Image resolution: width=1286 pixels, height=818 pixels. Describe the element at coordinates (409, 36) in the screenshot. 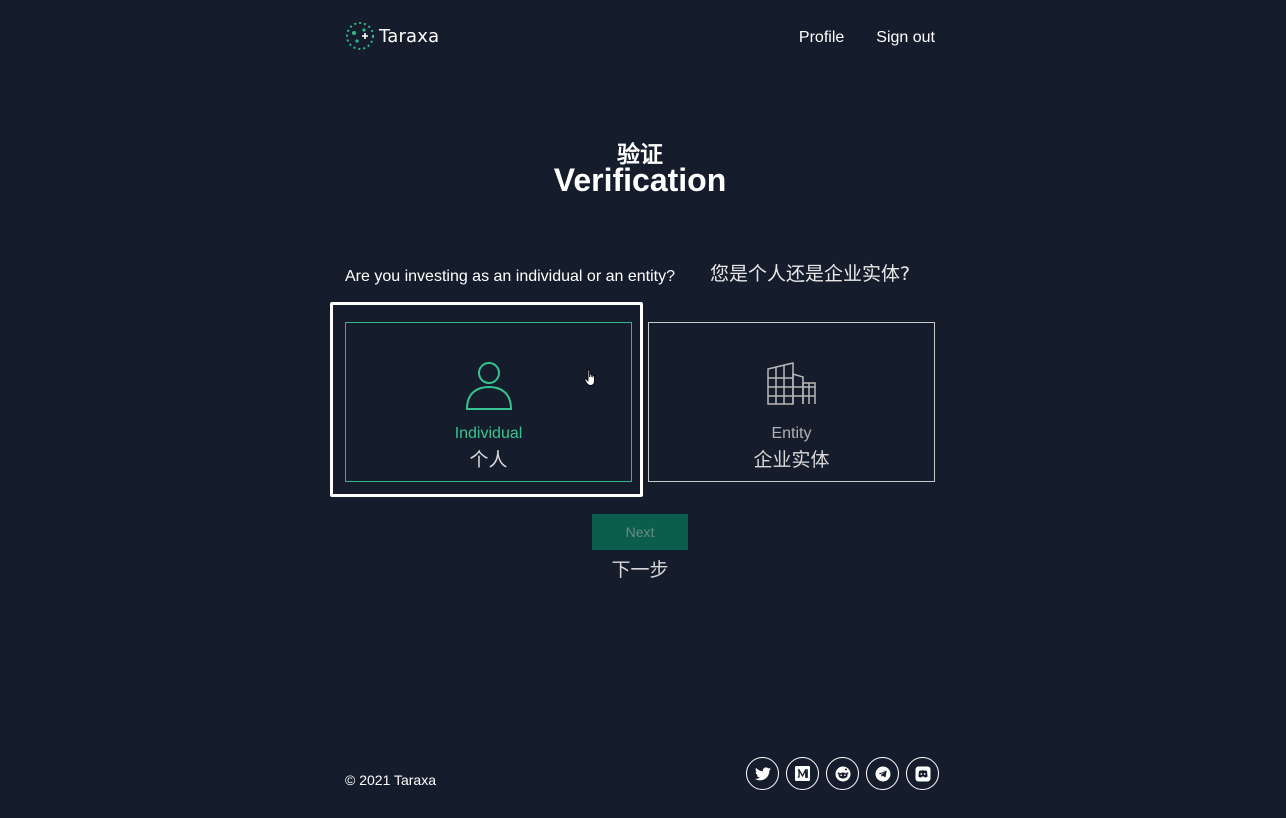

I see `logo-text: Taraxa` at that location.